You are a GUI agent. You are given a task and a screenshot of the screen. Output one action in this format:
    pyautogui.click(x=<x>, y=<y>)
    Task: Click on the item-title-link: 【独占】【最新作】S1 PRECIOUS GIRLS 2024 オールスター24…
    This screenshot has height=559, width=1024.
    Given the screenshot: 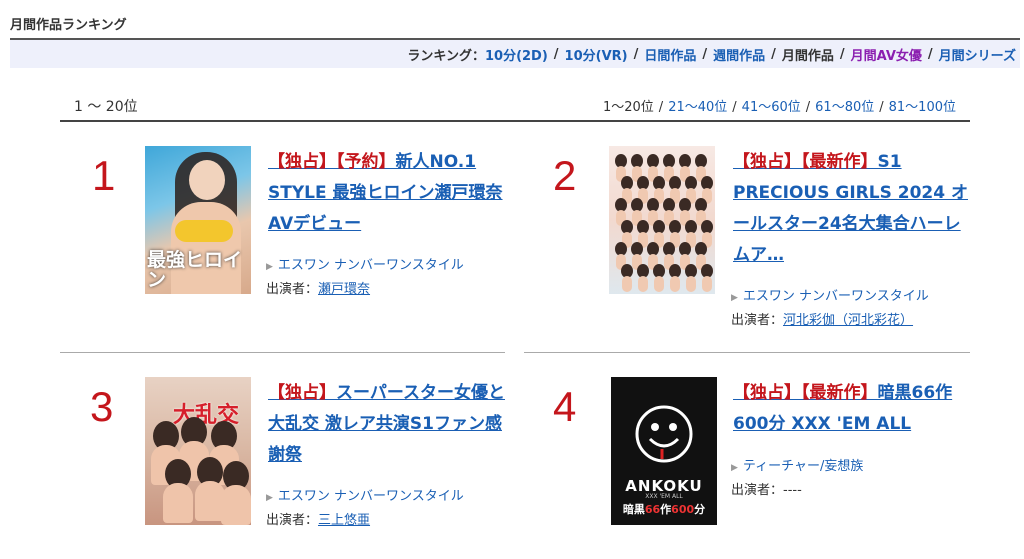 What is the action you would take?
    pyautogui.click(x=853, y=209)
    